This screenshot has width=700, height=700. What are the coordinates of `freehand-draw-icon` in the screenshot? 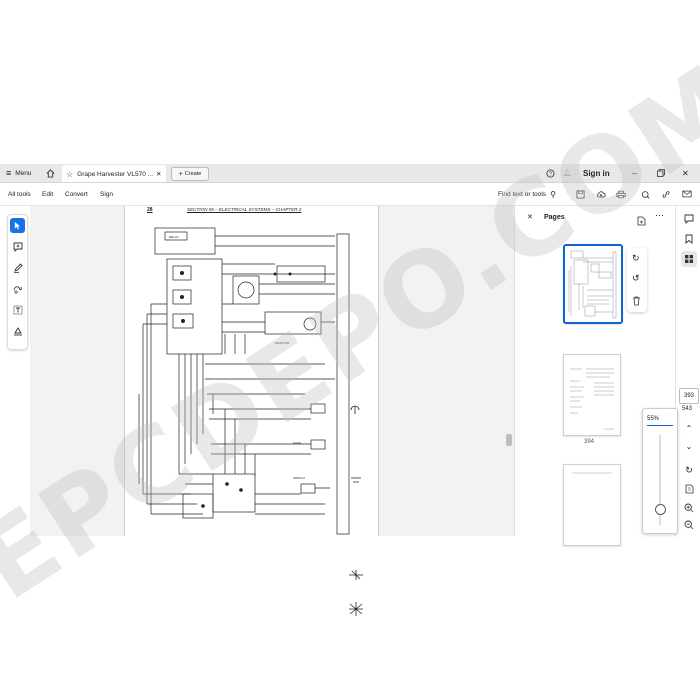 It's located at (17, 288).